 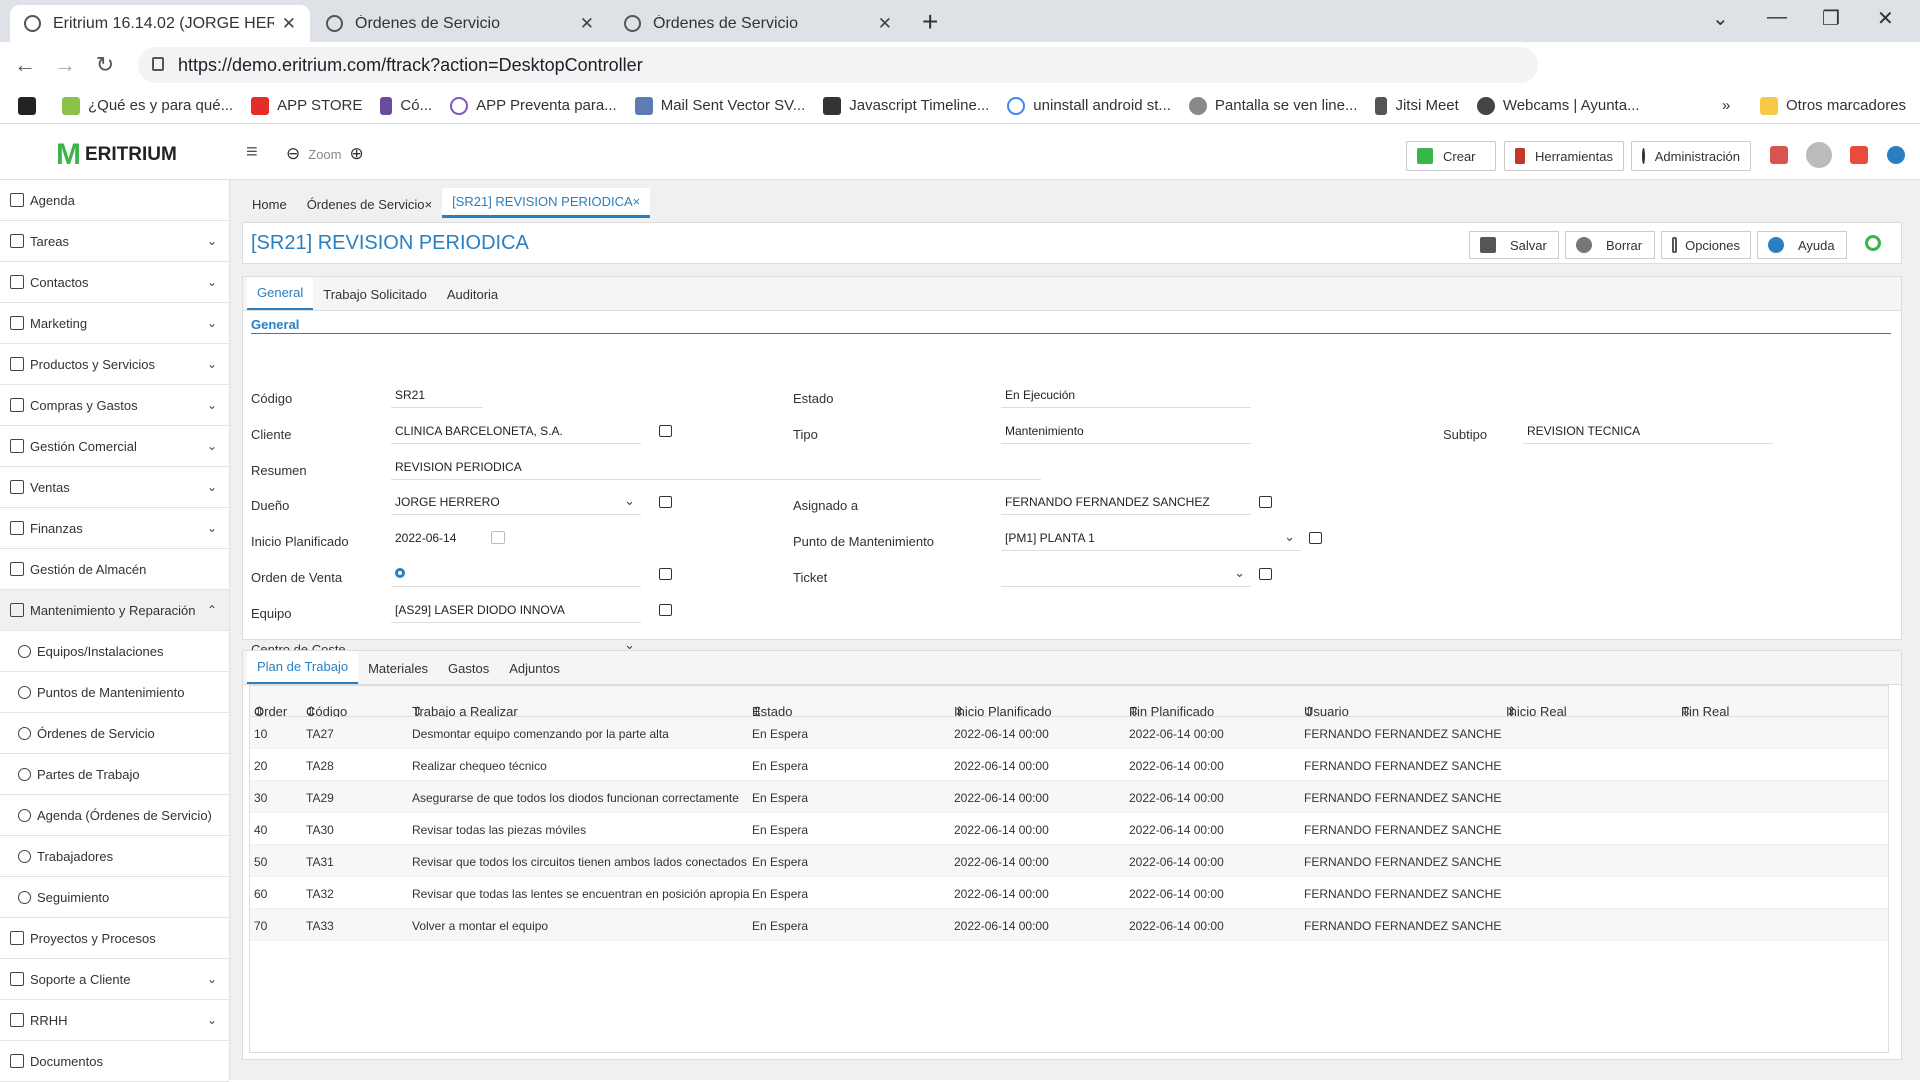 What do you see at coordinates (758, 23) in the screenshot?
I see `browser-tab-ordenes-2: Órdenes de Servicio ✕` at bounding box center [758, 23].